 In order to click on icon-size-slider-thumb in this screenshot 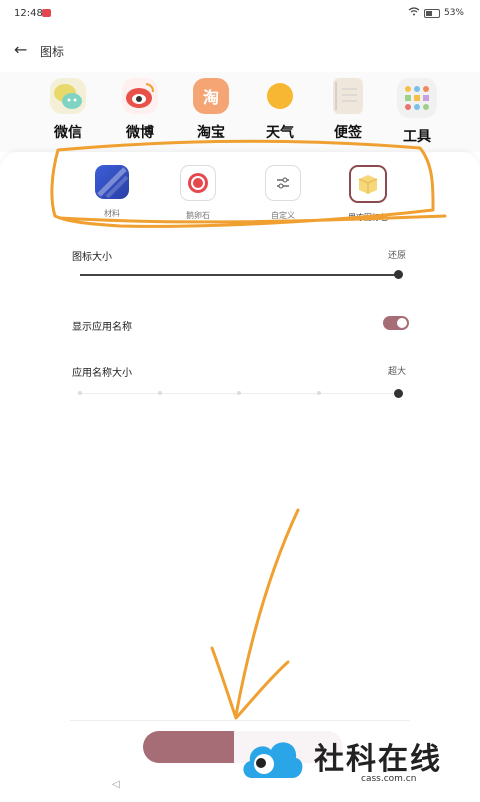, I will do `click(398, 274)`.